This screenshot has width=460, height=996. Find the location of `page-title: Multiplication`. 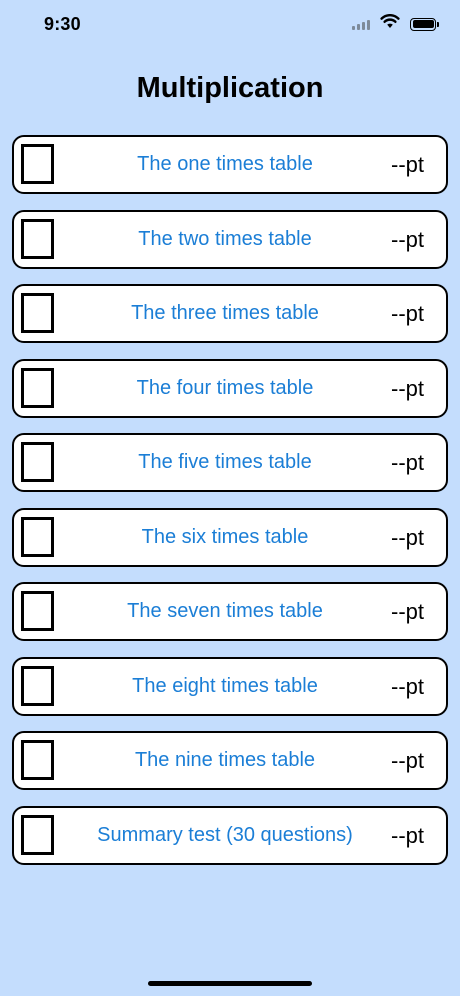

page-title: Multiplication is located at coordinates (230, 88).